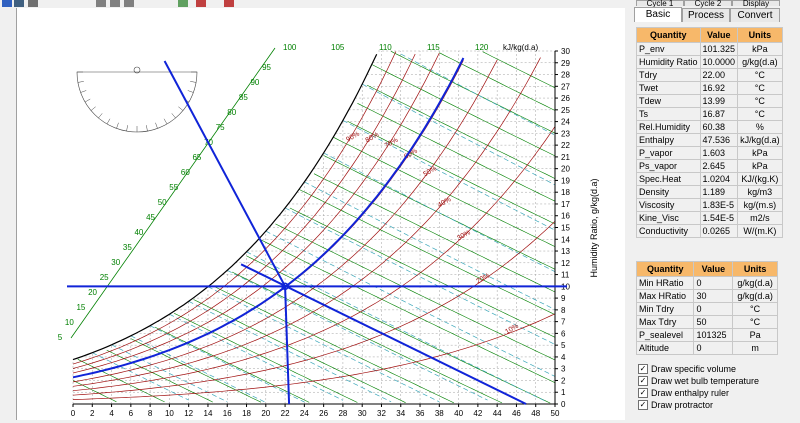 The image size is (800, 423). I want to click on enthalpy-line, so click(519, 70).